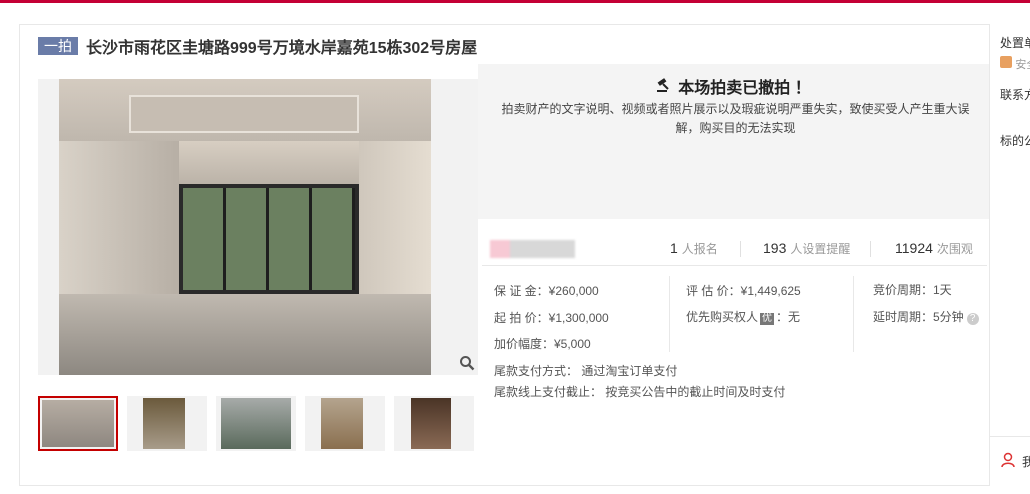 The image size is (1030, 494). What do you see at coordinates (532, 249) in the screenshot?
I see `blurred-price` at bounding box center [532, 249].